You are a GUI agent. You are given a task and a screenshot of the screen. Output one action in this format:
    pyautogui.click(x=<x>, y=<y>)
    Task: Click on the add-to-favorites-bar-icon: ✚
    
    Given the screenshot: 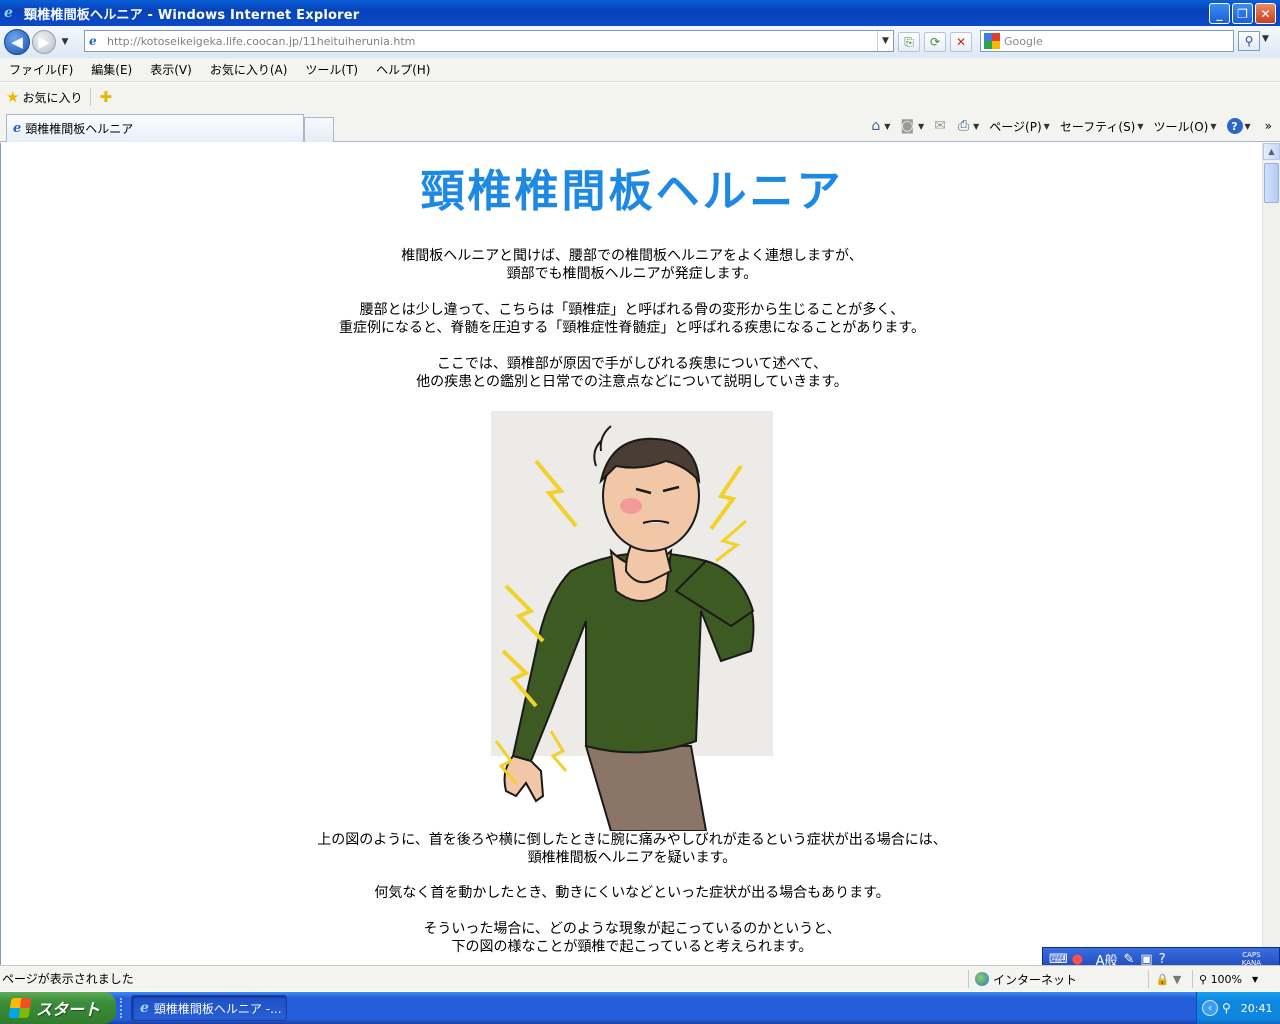 What is the action you would take?
    pyautogui.click(x=105, y=97)
    